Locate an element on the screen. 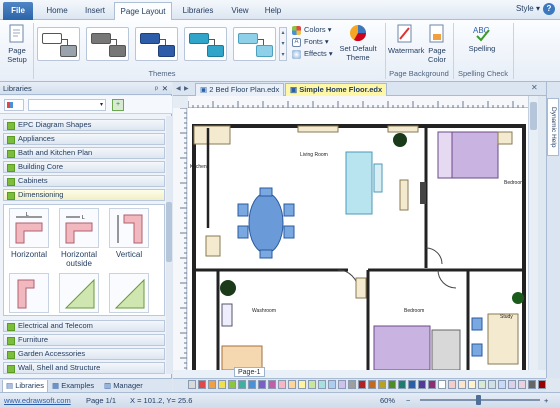 Image resolution: width=560 pixels, height=408 pixels. add-library-icon: + is located at coordinates (118, 105).